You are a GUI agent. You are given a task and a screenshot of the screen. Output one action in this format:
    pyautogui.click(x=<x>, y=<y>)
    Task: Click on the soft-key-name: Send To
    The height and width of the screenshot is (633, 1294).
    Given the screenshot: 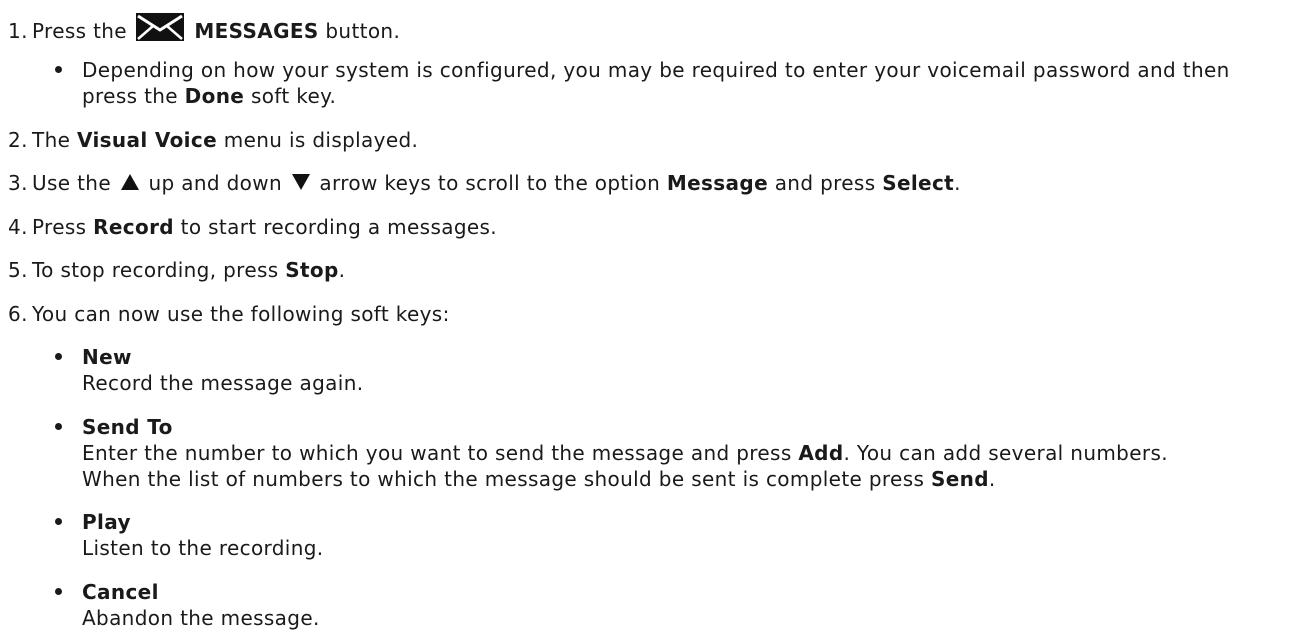 What is the action you would take?
    pyautogui.click(x=127, y=427)
    